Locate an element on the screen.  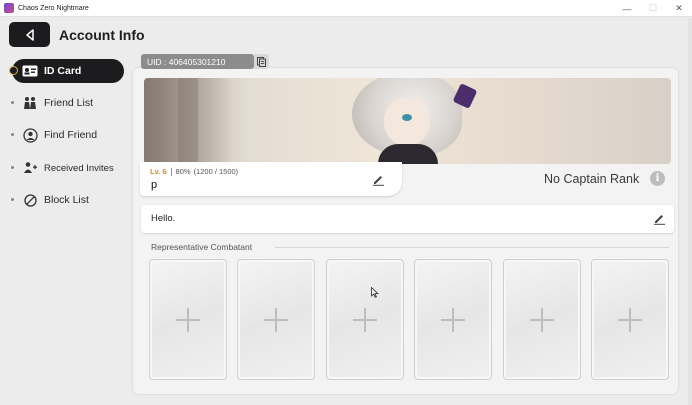
sidebar-item-id-card: ID Card is located at coordinates (68, 71).